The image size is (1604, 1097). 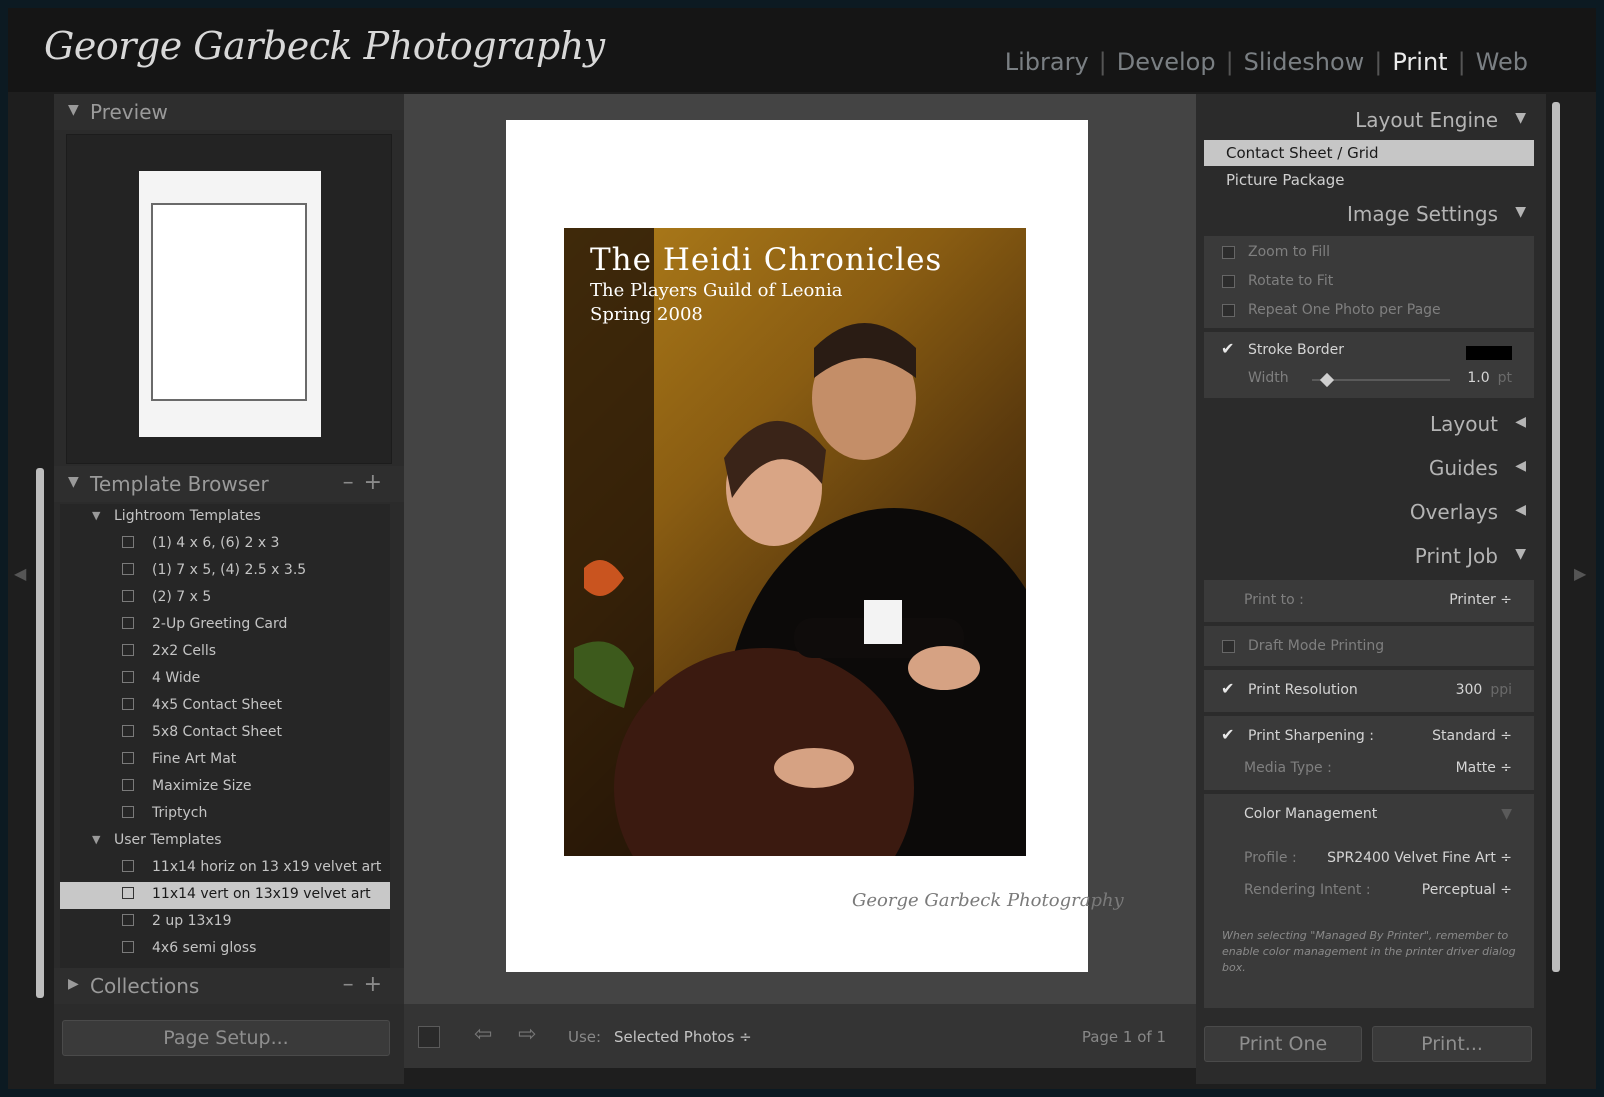 What do you see at coordinates (1369, 648) in the screenshot?
I see `draft-mode-option: Draft Mode Printing` at bounding box center [1369, 648].